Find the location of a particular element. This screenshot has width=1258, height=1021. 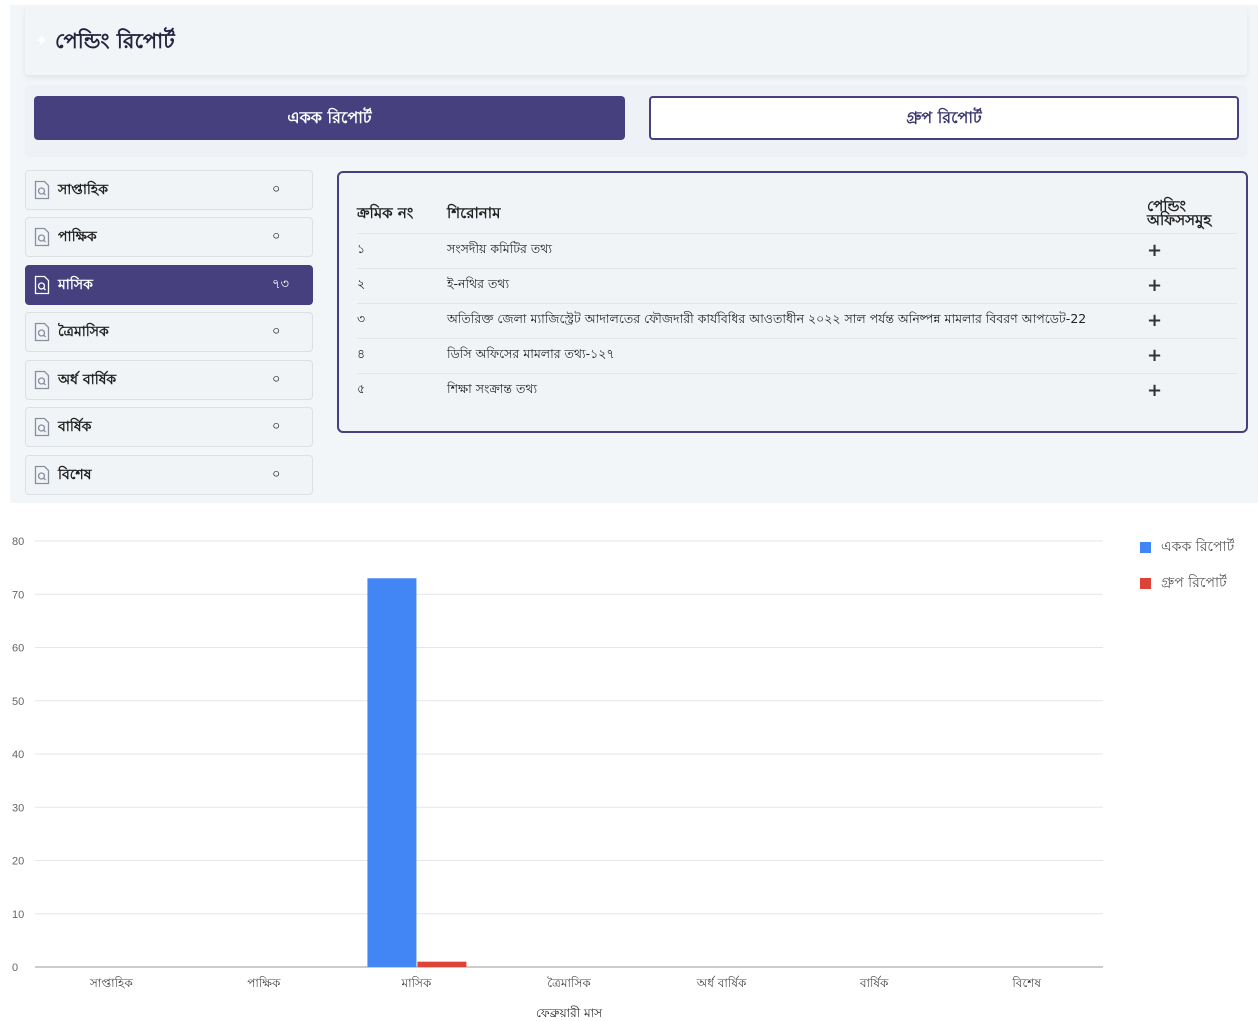

cell-title: সংসদীয় কমিটির তথ্য is located at coordinates (797, 251).